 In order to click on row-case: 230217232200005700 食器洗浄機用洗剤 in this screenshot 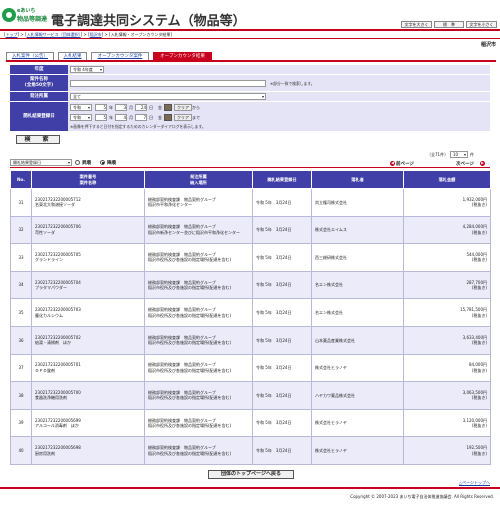, I will do `click(88, 395)`.